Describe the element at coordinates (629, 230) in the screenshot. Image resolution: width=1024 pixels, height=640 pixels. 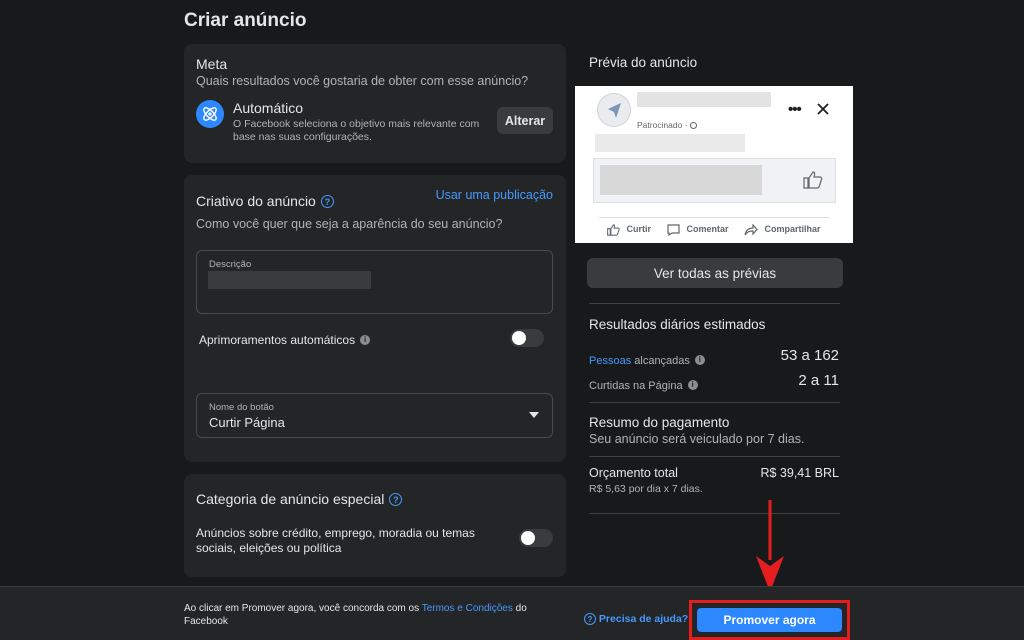
I see `preview-like-action: Curtir` at that location.